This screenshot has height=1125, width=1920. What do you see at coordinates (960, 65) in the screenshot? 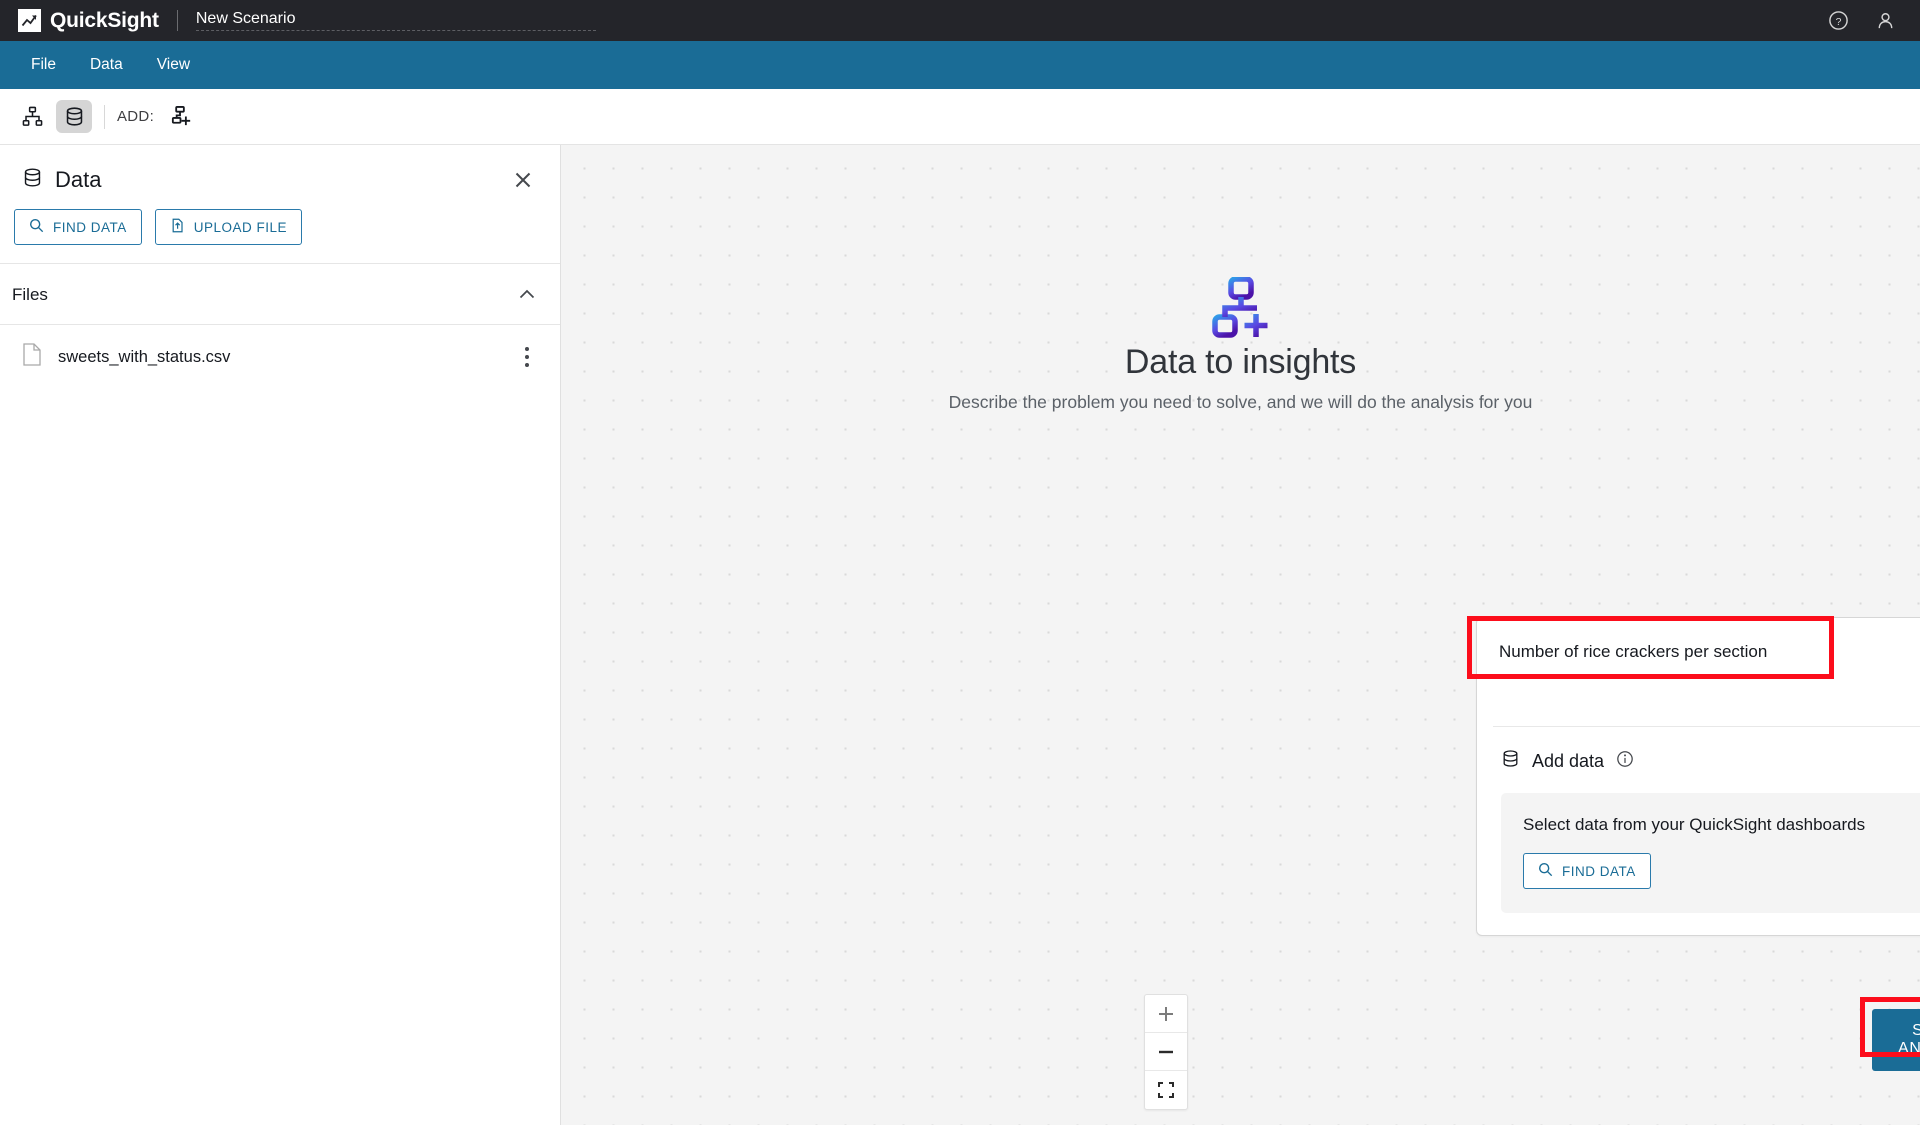
I see `menu-bar: File Data View` at bounding box center [960, 65].